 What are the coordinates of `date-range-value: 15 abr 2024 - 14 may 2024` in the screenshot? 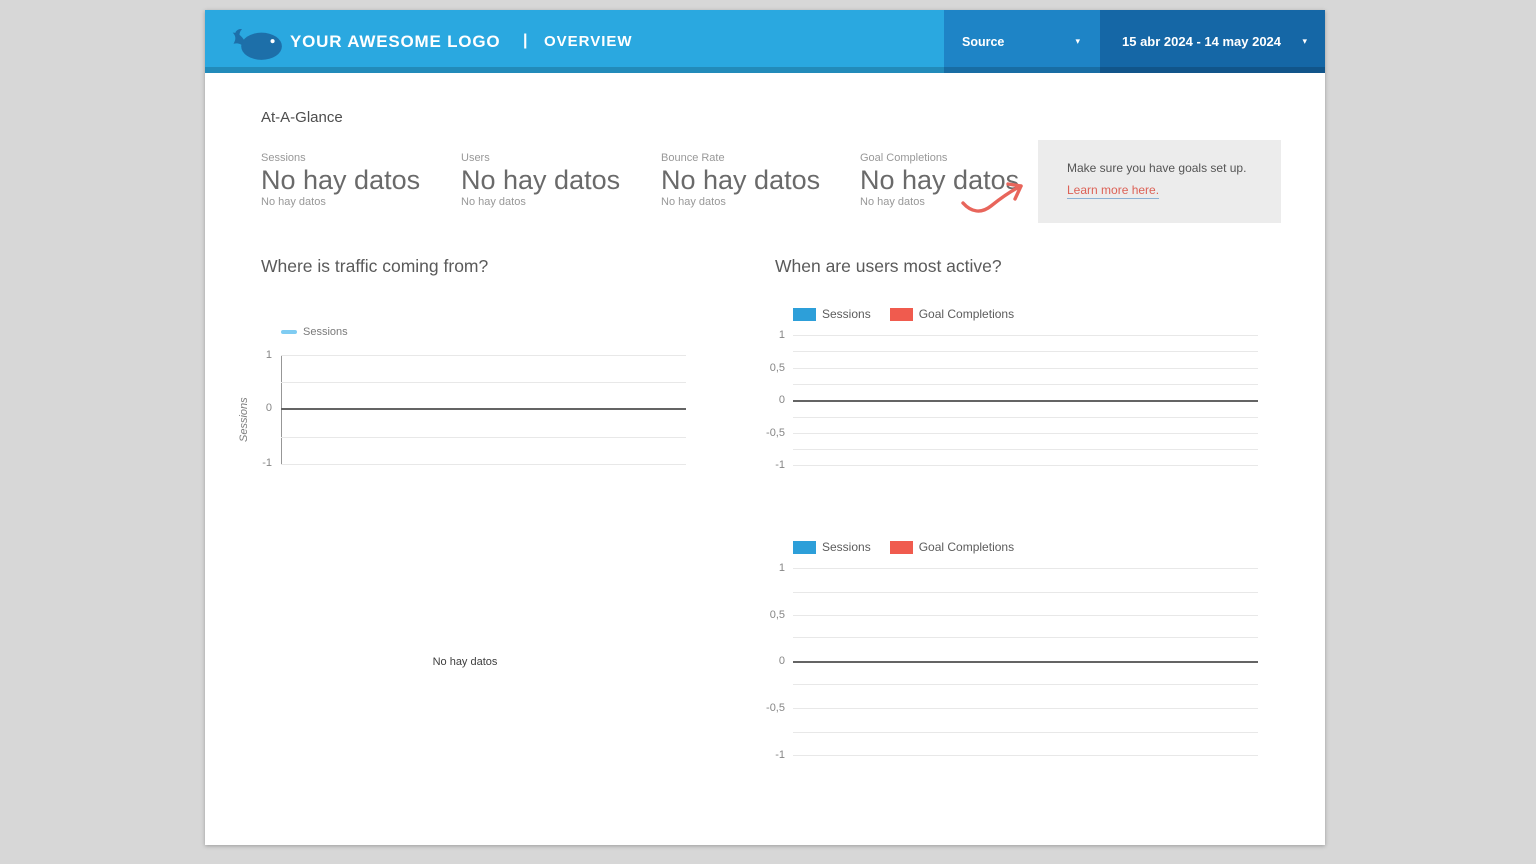 It's located at (1202, 41).